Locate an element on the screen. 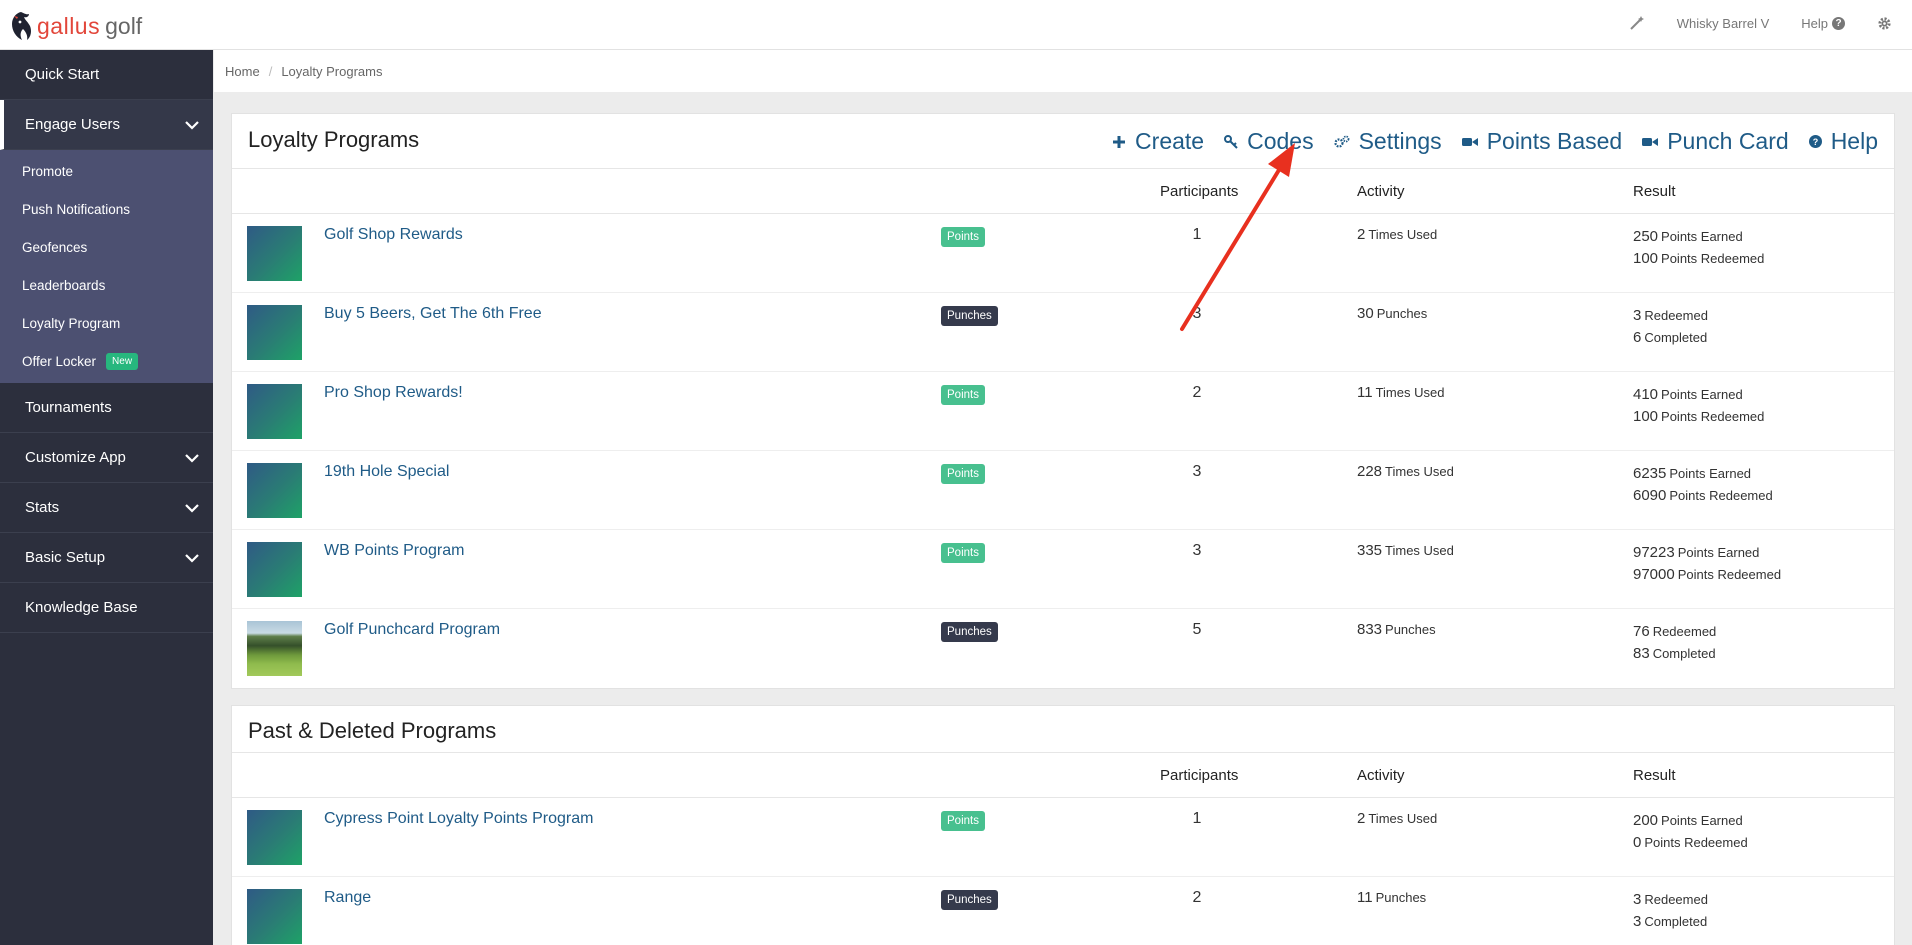 The height and width of the screenshot is (945, 1912). settings-button: Settings is located at coordinates (1387, 141).